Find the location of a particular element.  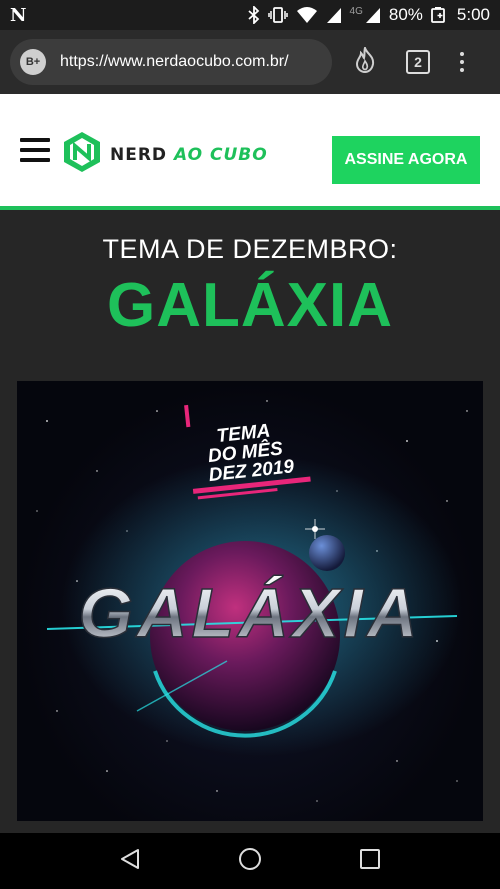

more-vert-icon is located at coordinates (462, 62).